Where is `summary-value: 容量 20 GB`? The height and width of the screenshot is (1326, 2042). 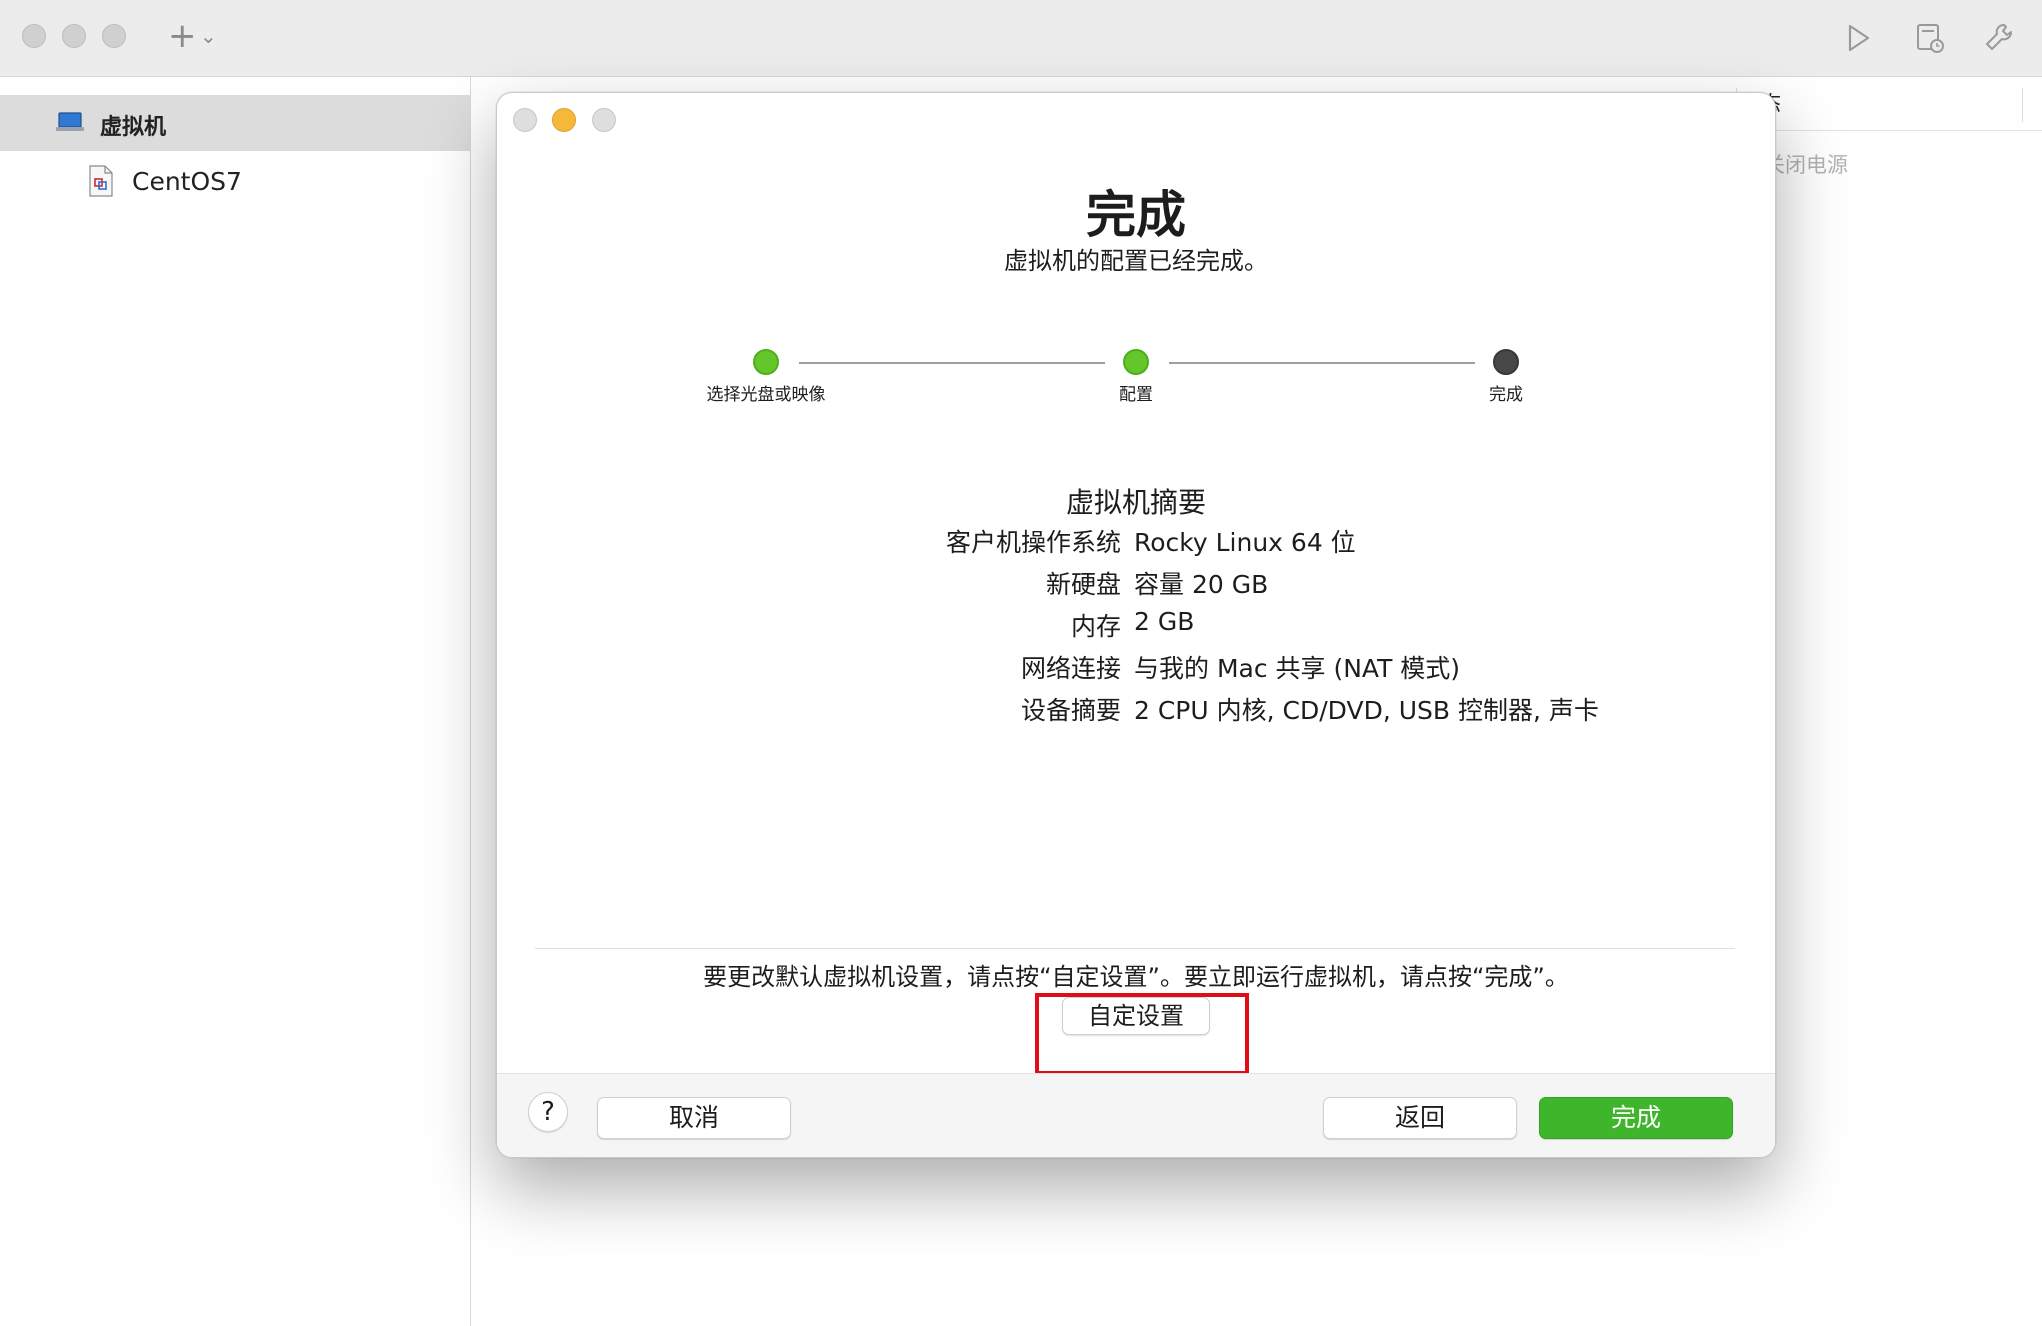
summary-value: 容量 20 GB is located at coordinates (1201, 584).